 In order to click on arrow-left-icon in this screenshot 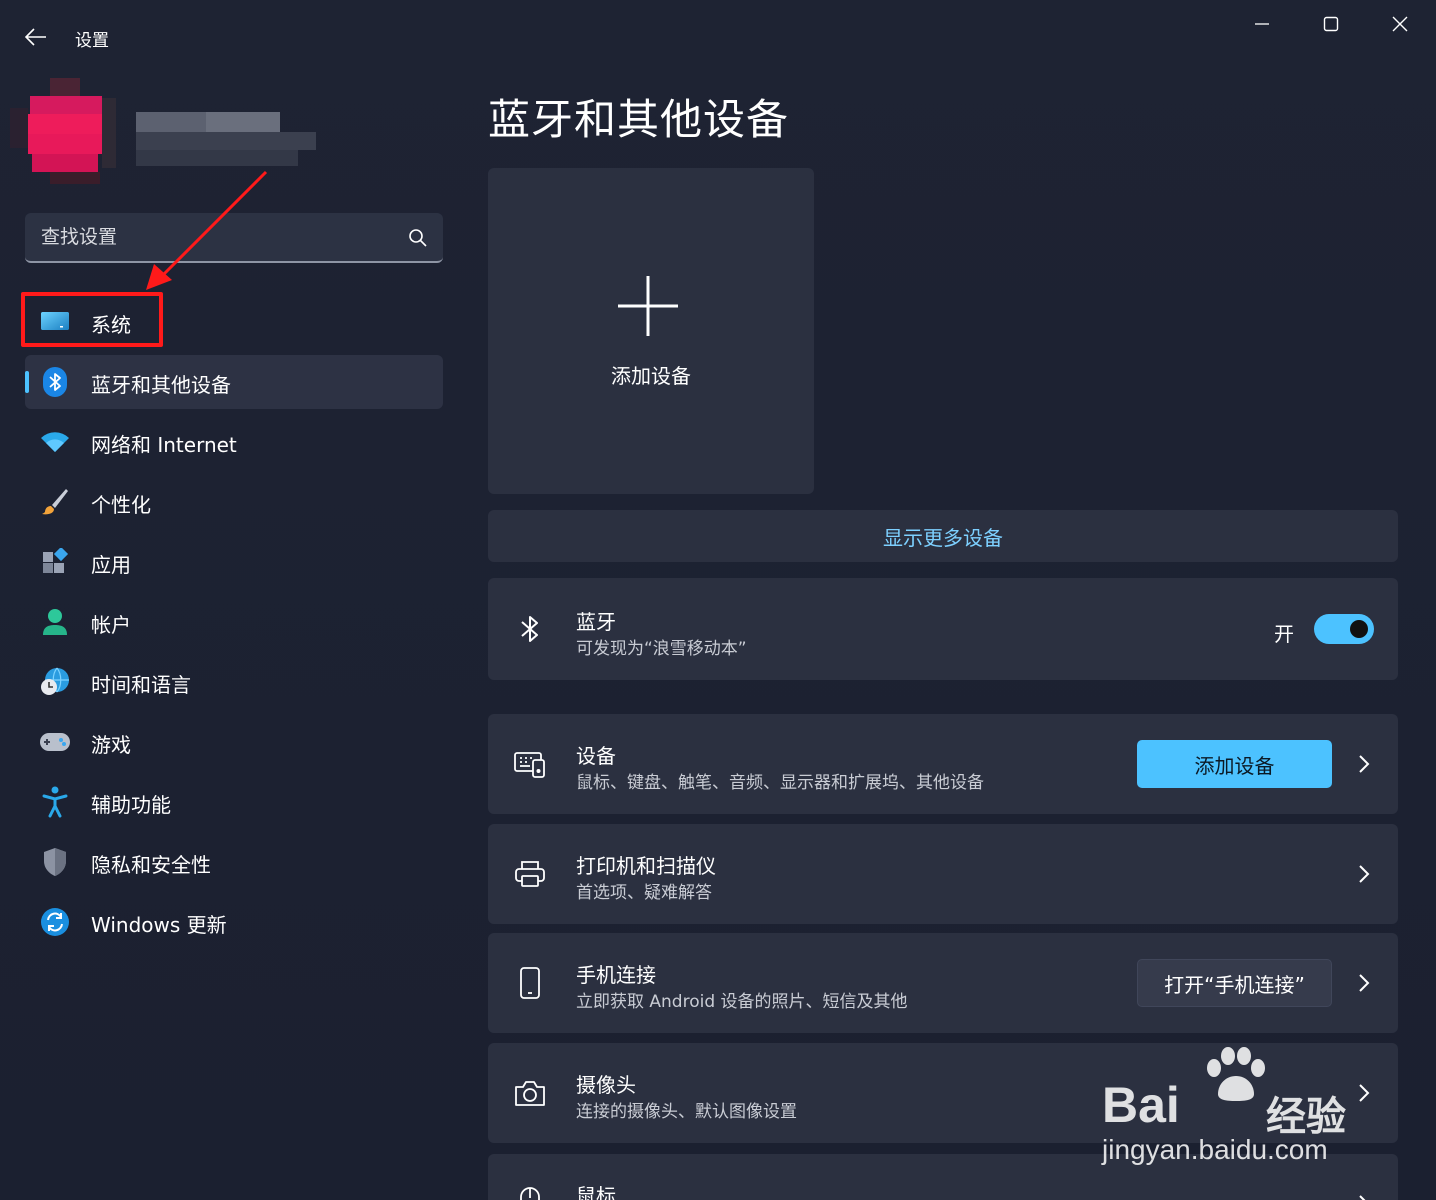, I will do `click(35, 37)`.